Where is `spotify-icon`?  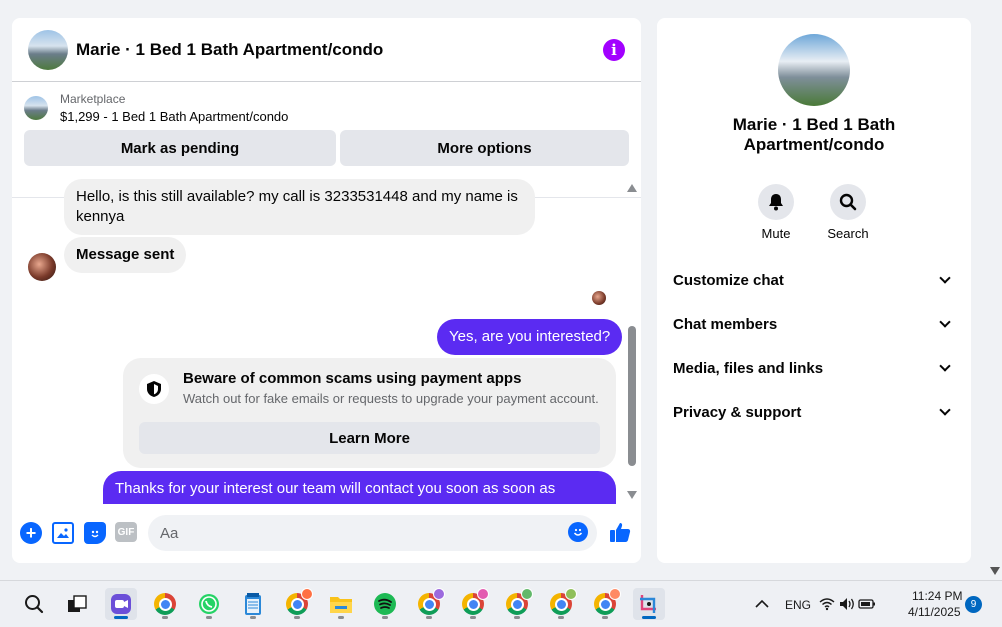
spotify-icon is located at coordinates (385, 604).